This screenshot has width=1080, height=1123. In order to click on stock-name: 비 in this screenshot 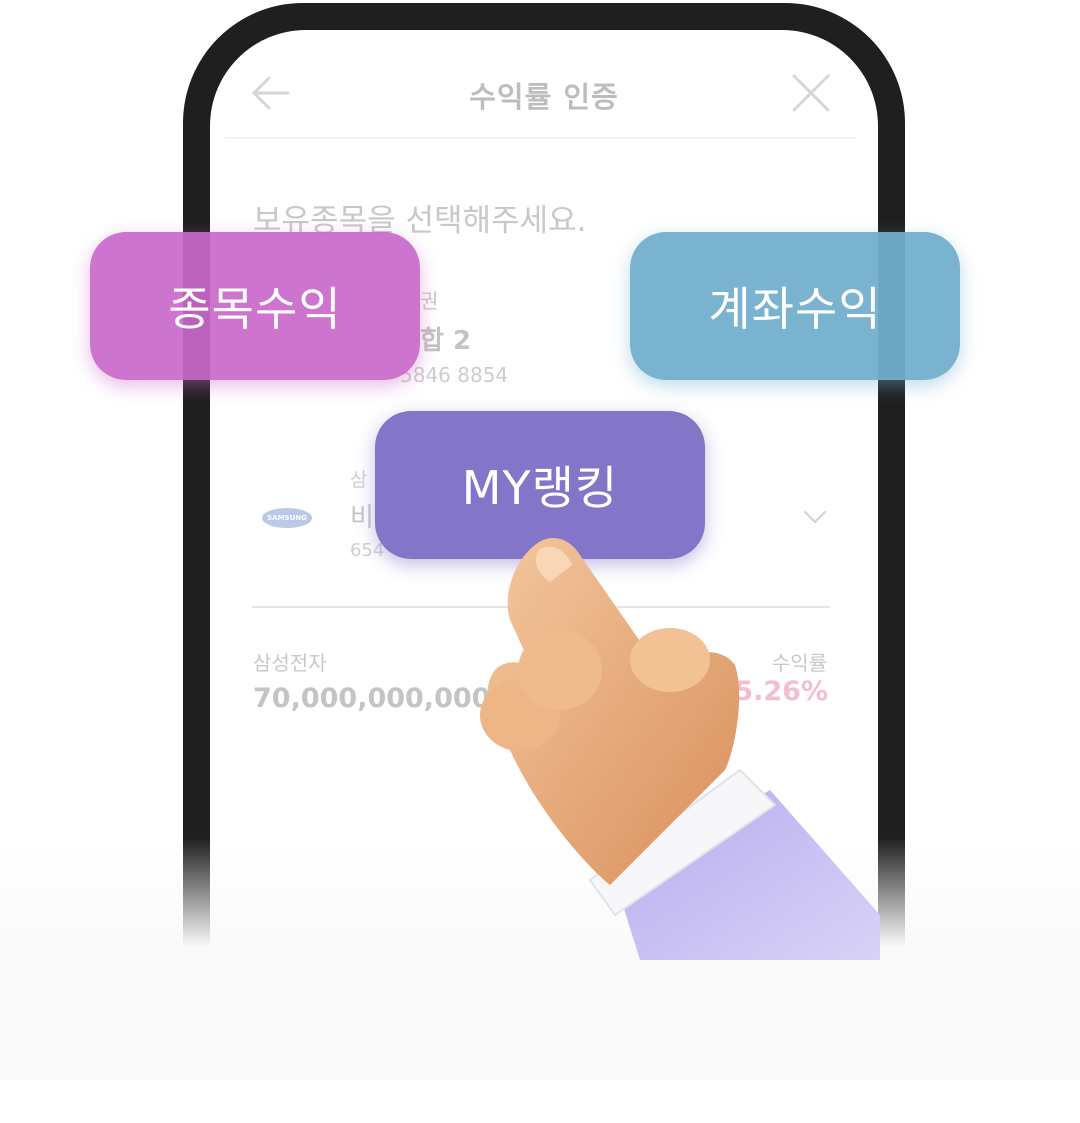, I will do `click(362, 518)`.